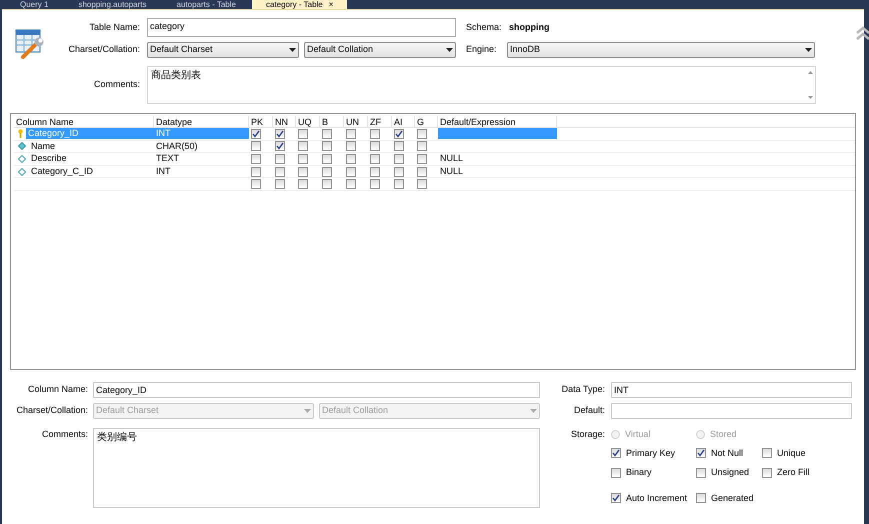  What do you see at coordinates (583, 389) in the screenshot?
I see `data-type-label: Data Type:` at bounding box center [583, 389].